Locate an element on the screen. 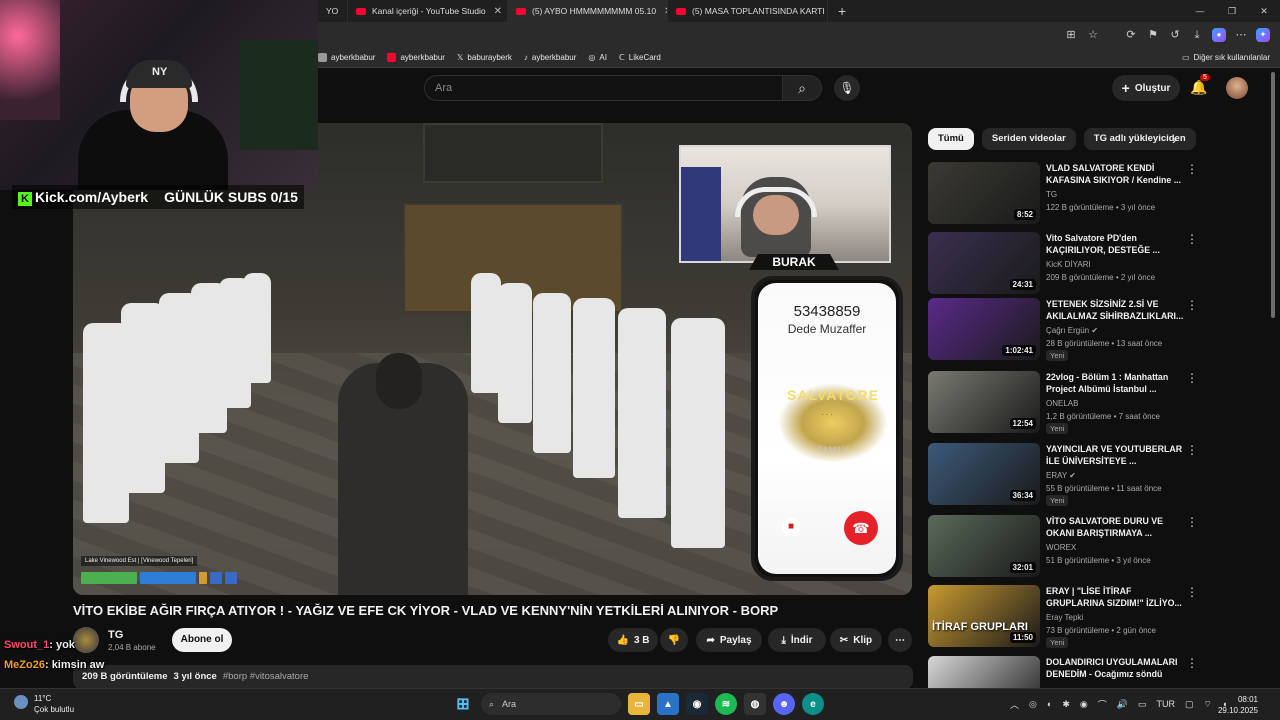  chevron-right-icon: › is located at coordinates (1174, 139).